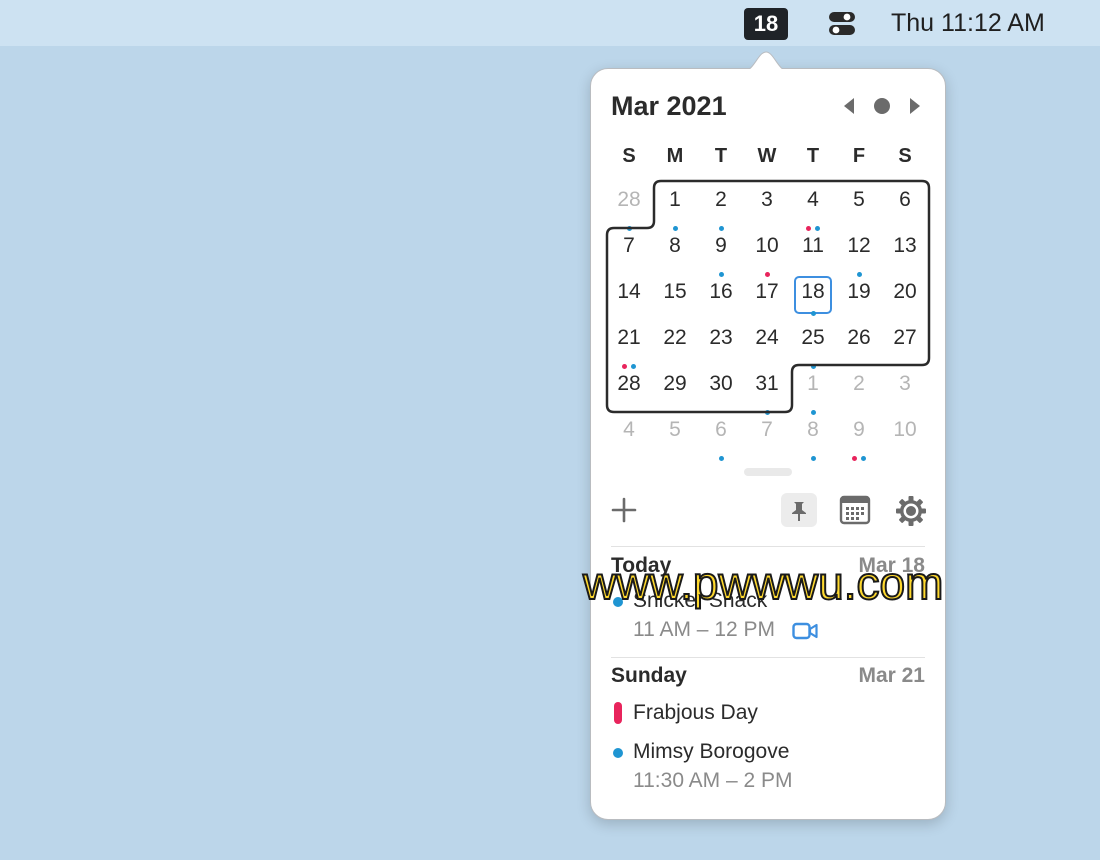 The height and width of the screenshot is (860, 1100). I want to click on menu-bar-clock: Thu 11:12 AM, so click(968, 23).